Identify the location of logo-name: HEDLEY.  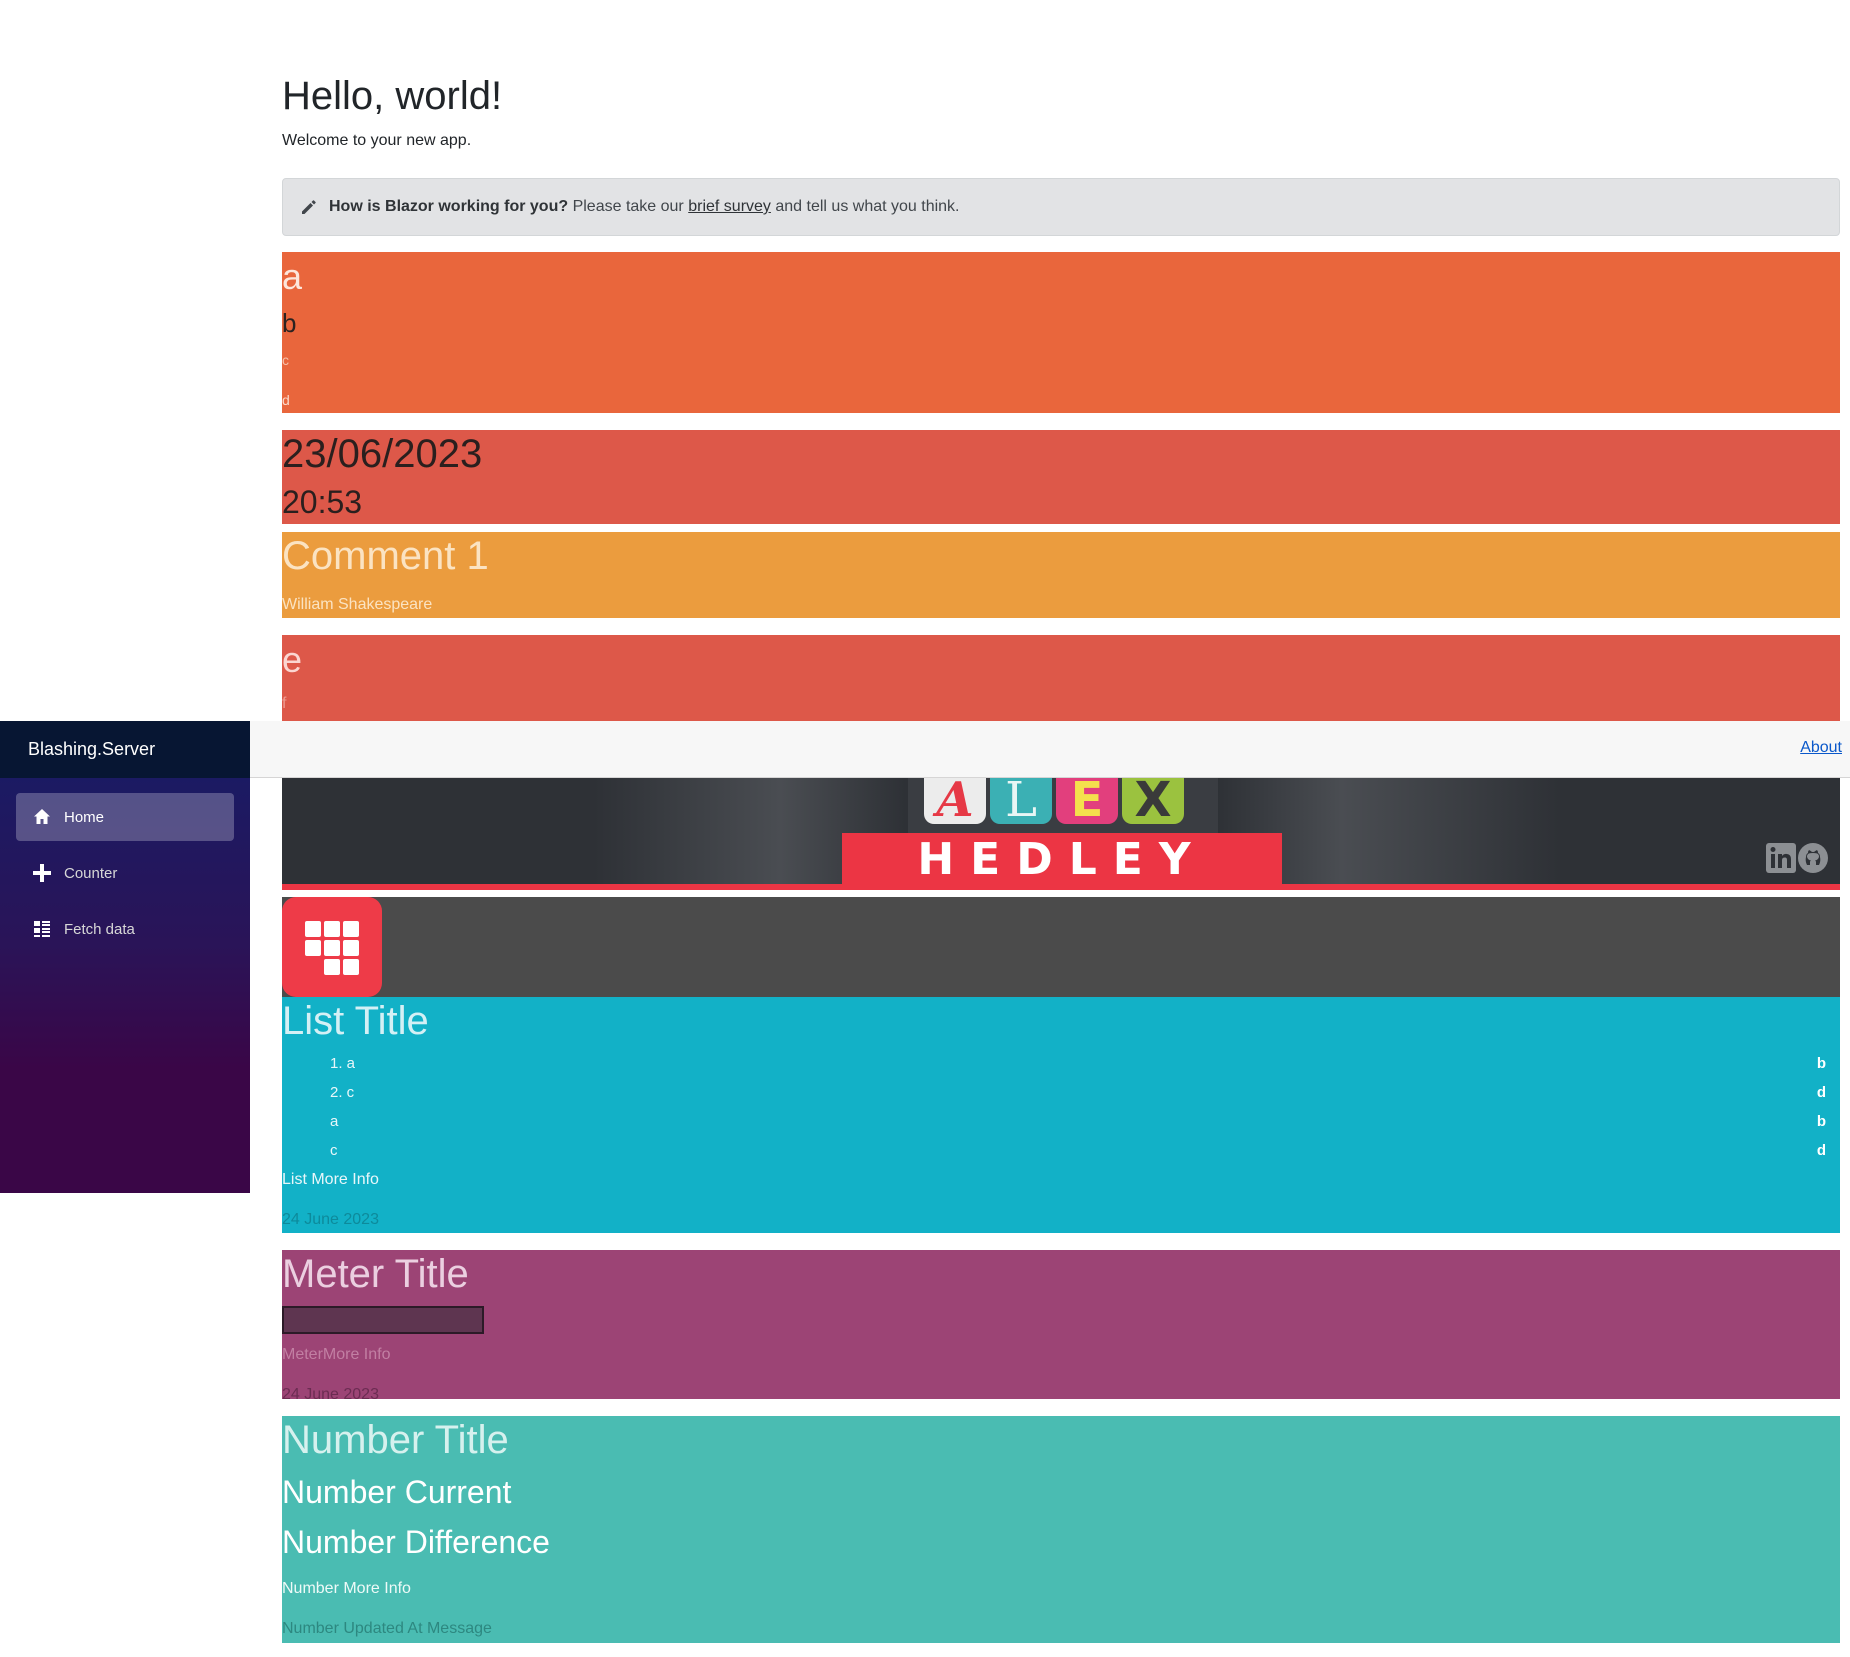
(1061, 859).